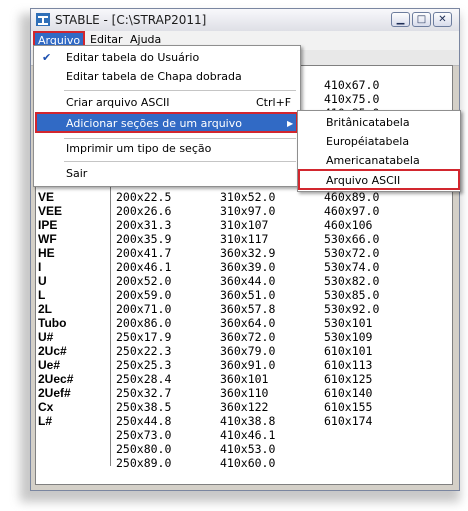  I want to click on type-item: U, so click(55, 281).